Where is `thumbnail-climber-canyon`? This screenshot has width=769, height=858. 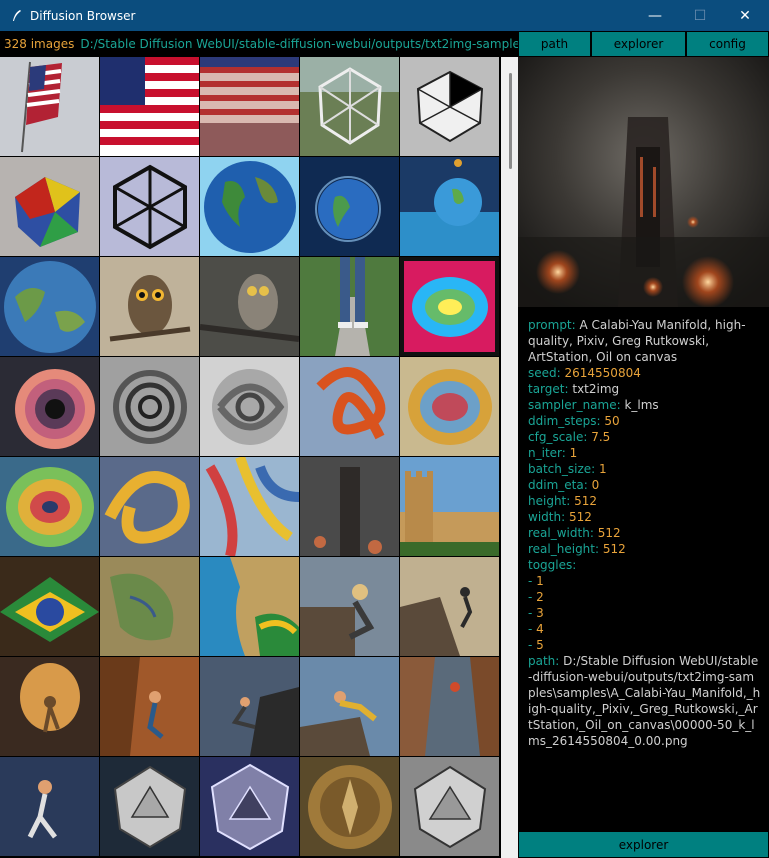
thumbnail-climber-canyon is located at coordinates (449, 706).